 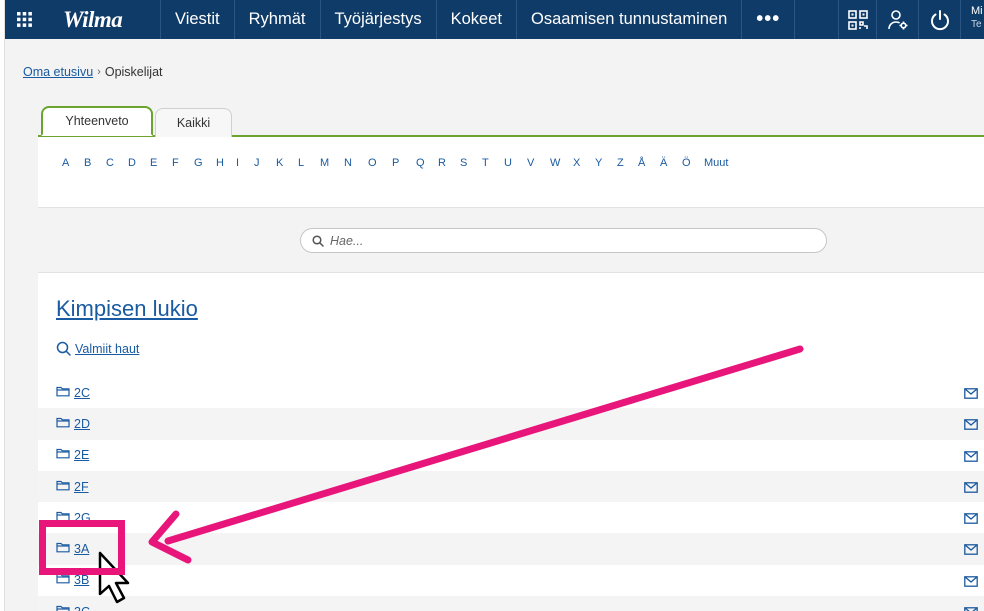 I want to click on search-box, so click(x=563, y=240).